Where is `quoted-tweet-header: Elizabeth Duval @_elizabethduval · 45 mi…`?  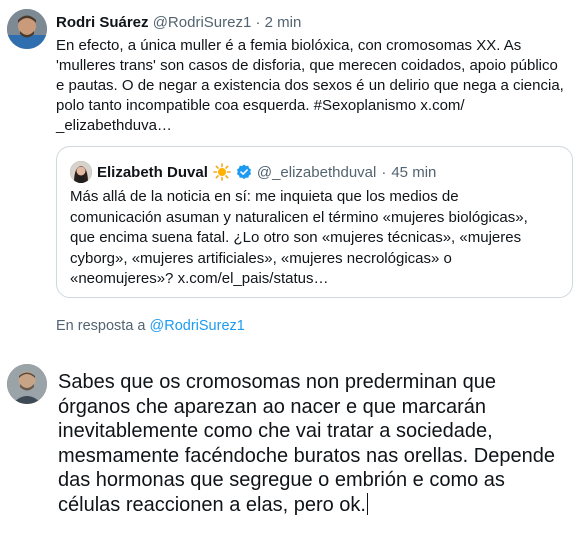 quoted-tweet-header: Elizabeth Duval @_elizabethduval · 45 mi… is located at coordinates (253, 172).